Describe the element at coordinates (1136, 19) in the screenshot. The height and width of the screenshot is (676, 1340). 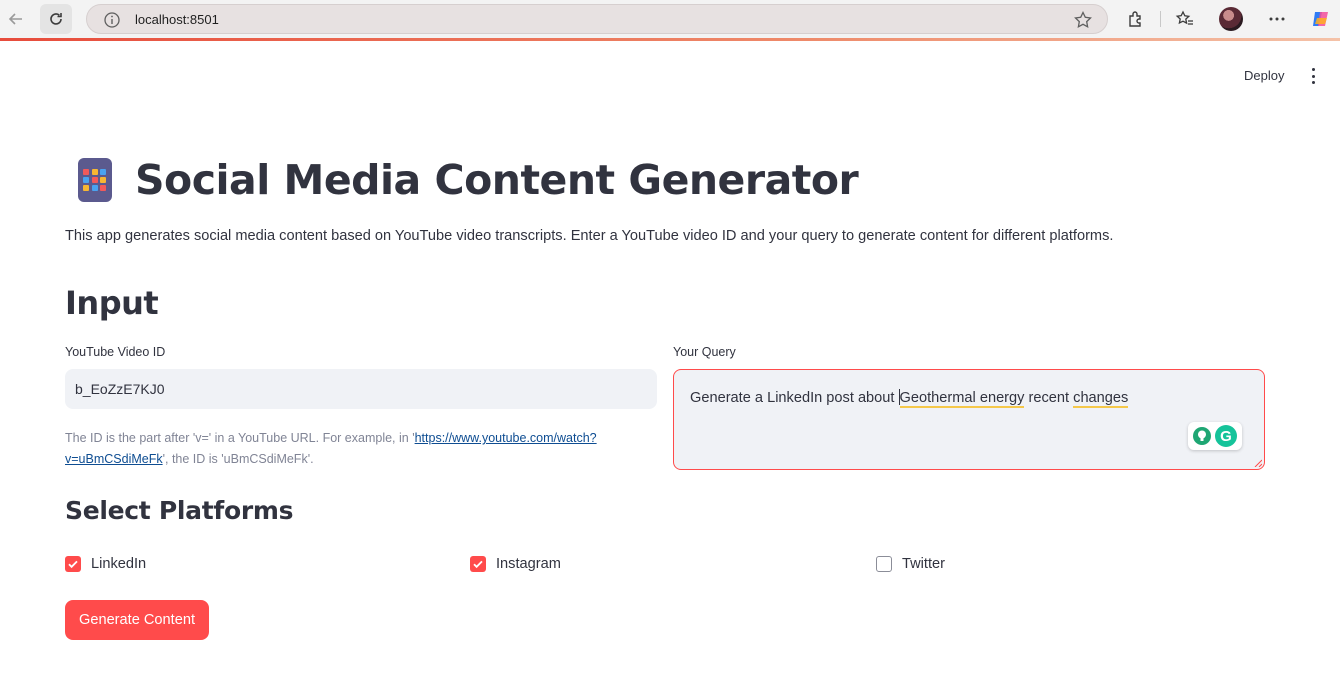
I see `extensions-icon` at that location.